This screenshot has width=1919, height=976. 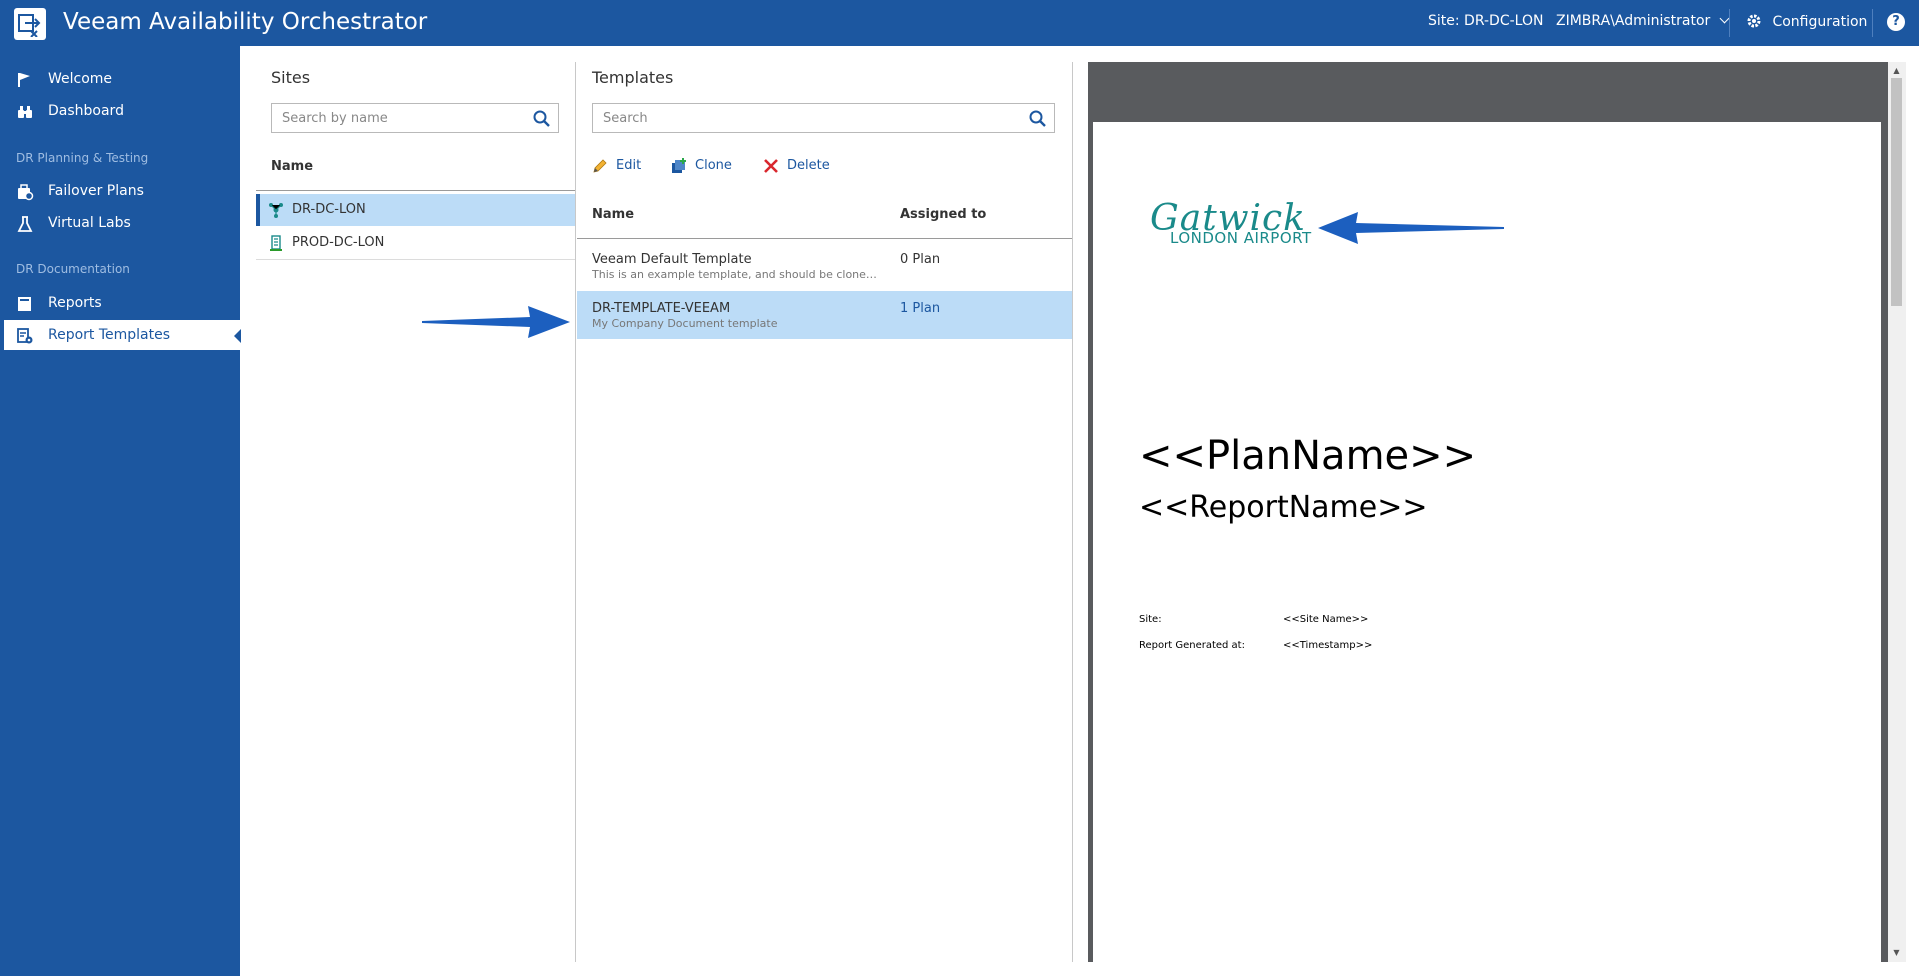 I want to click on app-title: Veeam Availability Orchestrator, so click(x=245, y=22).